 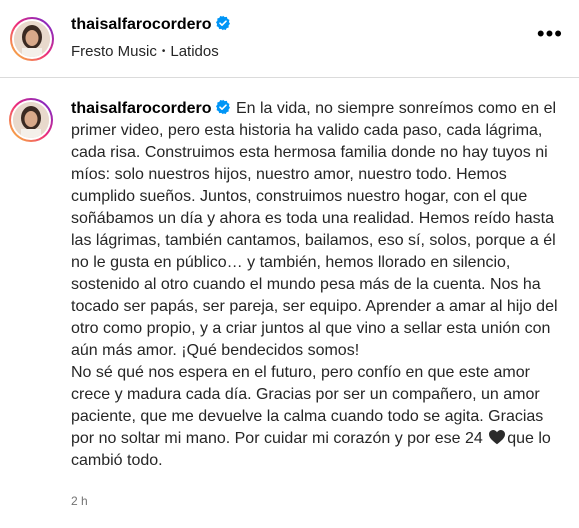 What do you see at coordinates (194, 51) in the screenshot?
I see `audio-track: Latidos` at bounding box center [194, 51].